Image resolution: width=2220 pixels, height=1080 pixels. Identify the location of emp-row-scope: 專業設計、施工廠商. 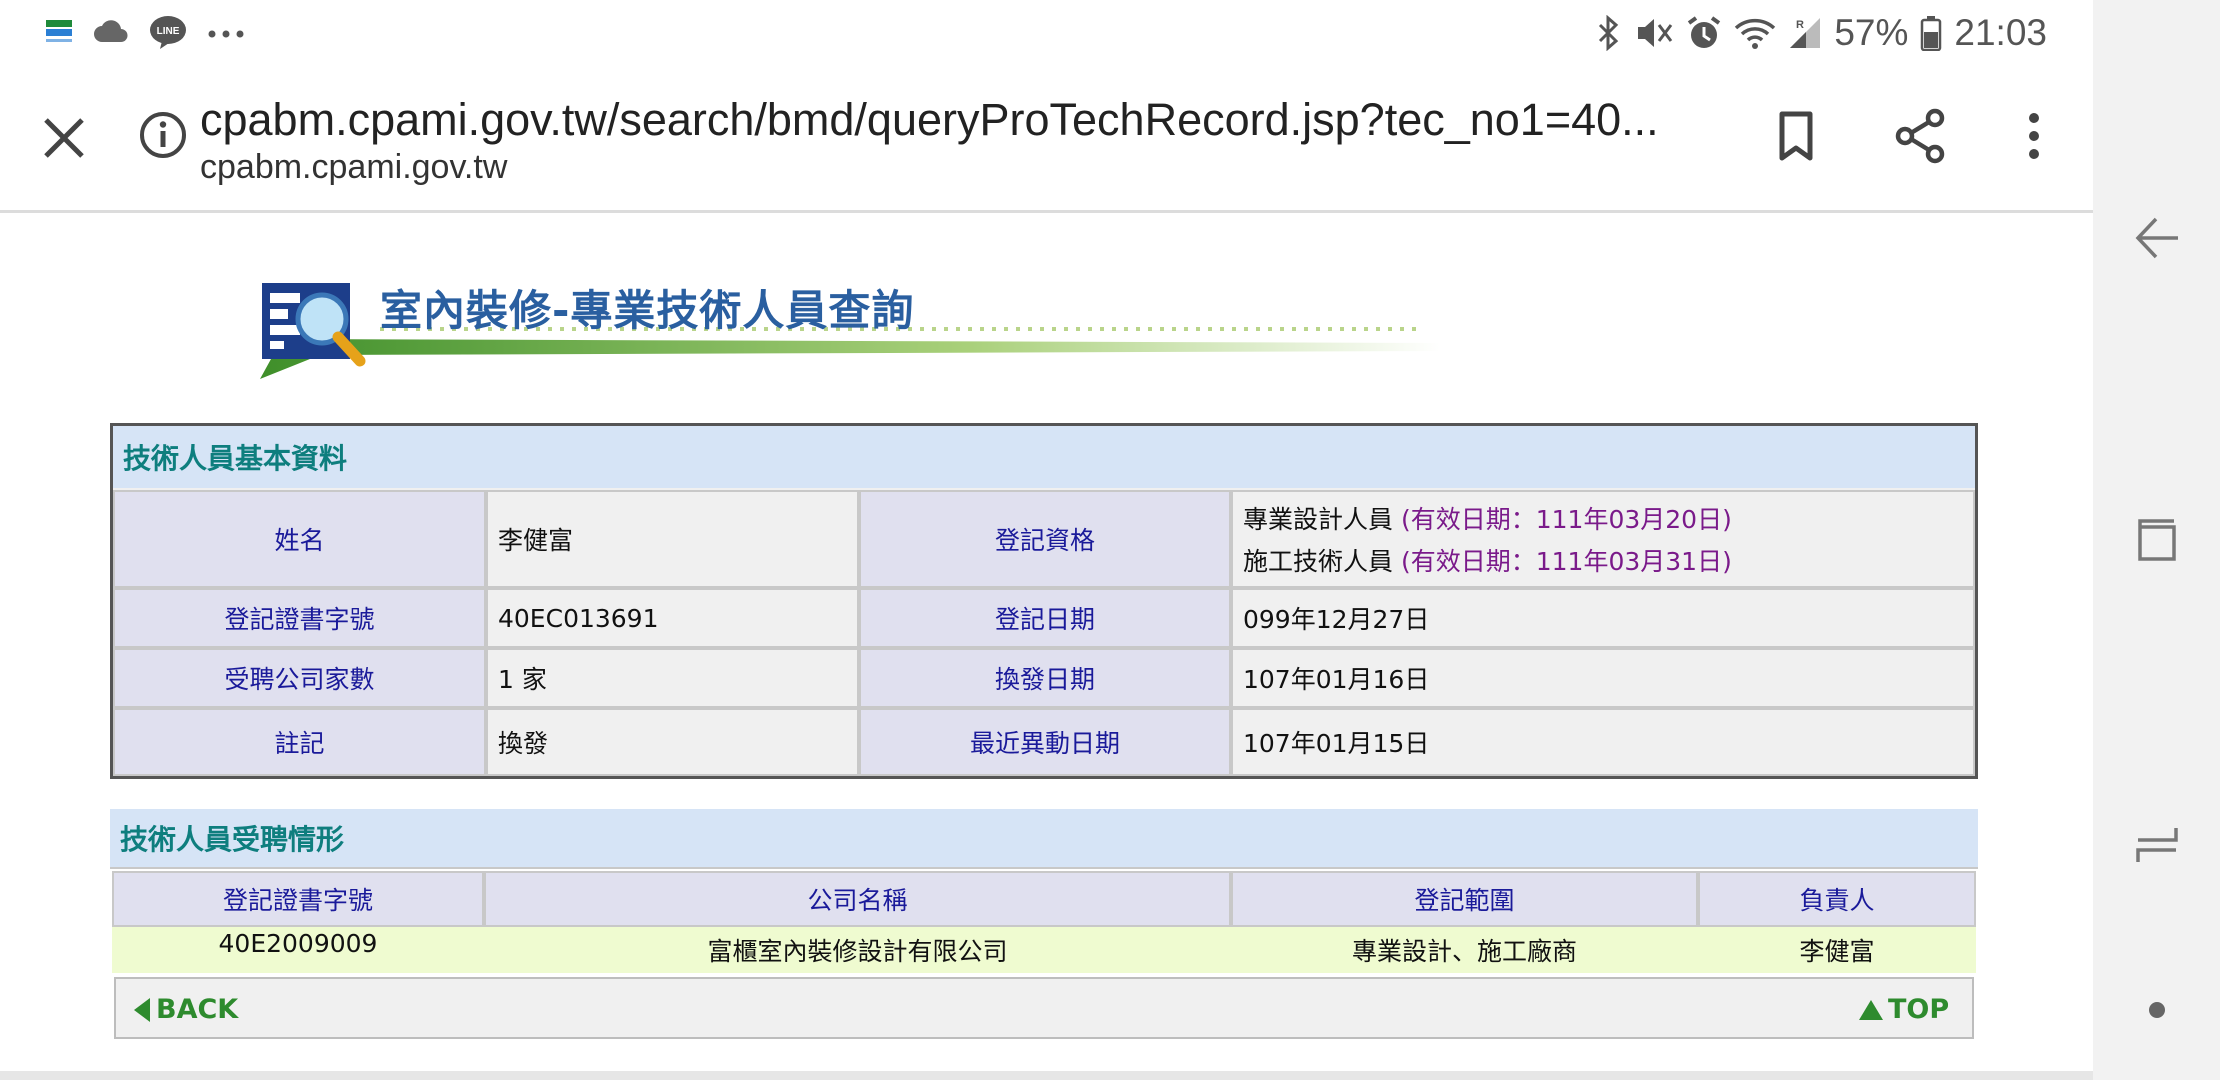
(1464, 950).